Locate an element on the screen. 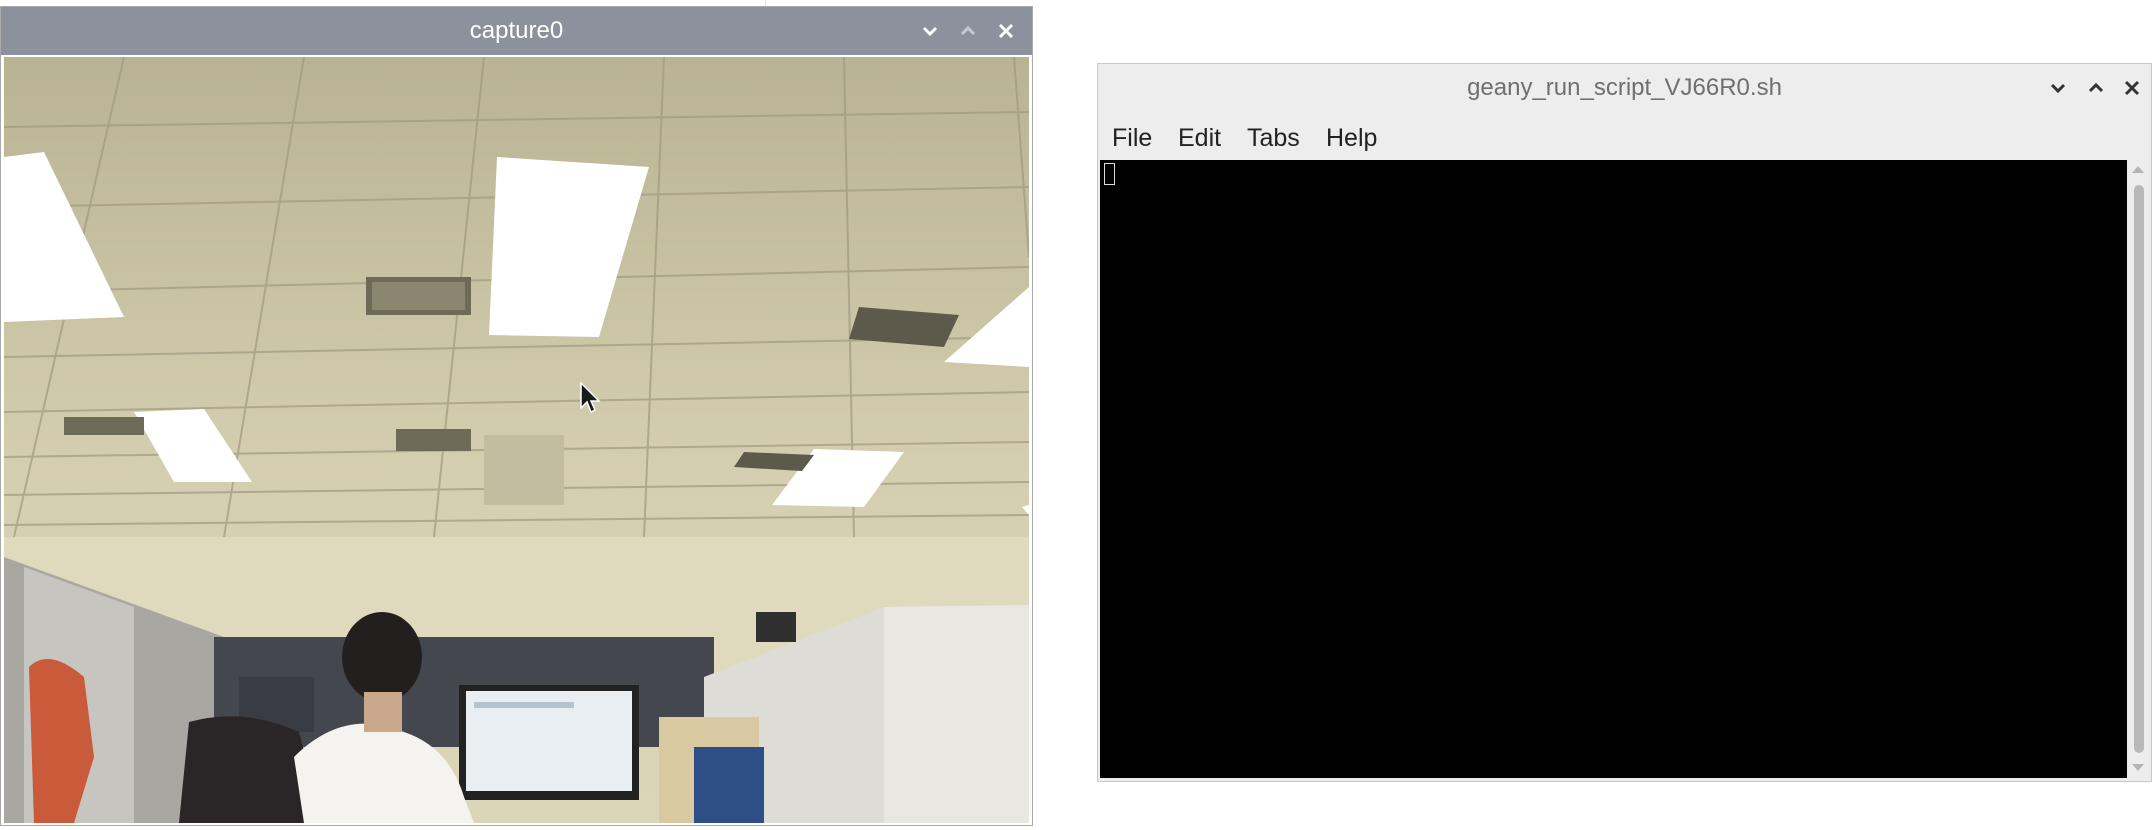  mouse-pointer-icon is located at coordinates (590, 398).